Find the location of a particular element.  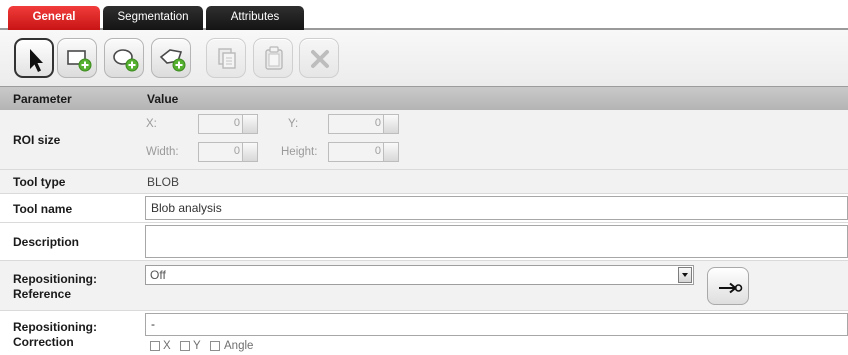

tab-segmentation: Segmentation is located at coordinates (153, 18).